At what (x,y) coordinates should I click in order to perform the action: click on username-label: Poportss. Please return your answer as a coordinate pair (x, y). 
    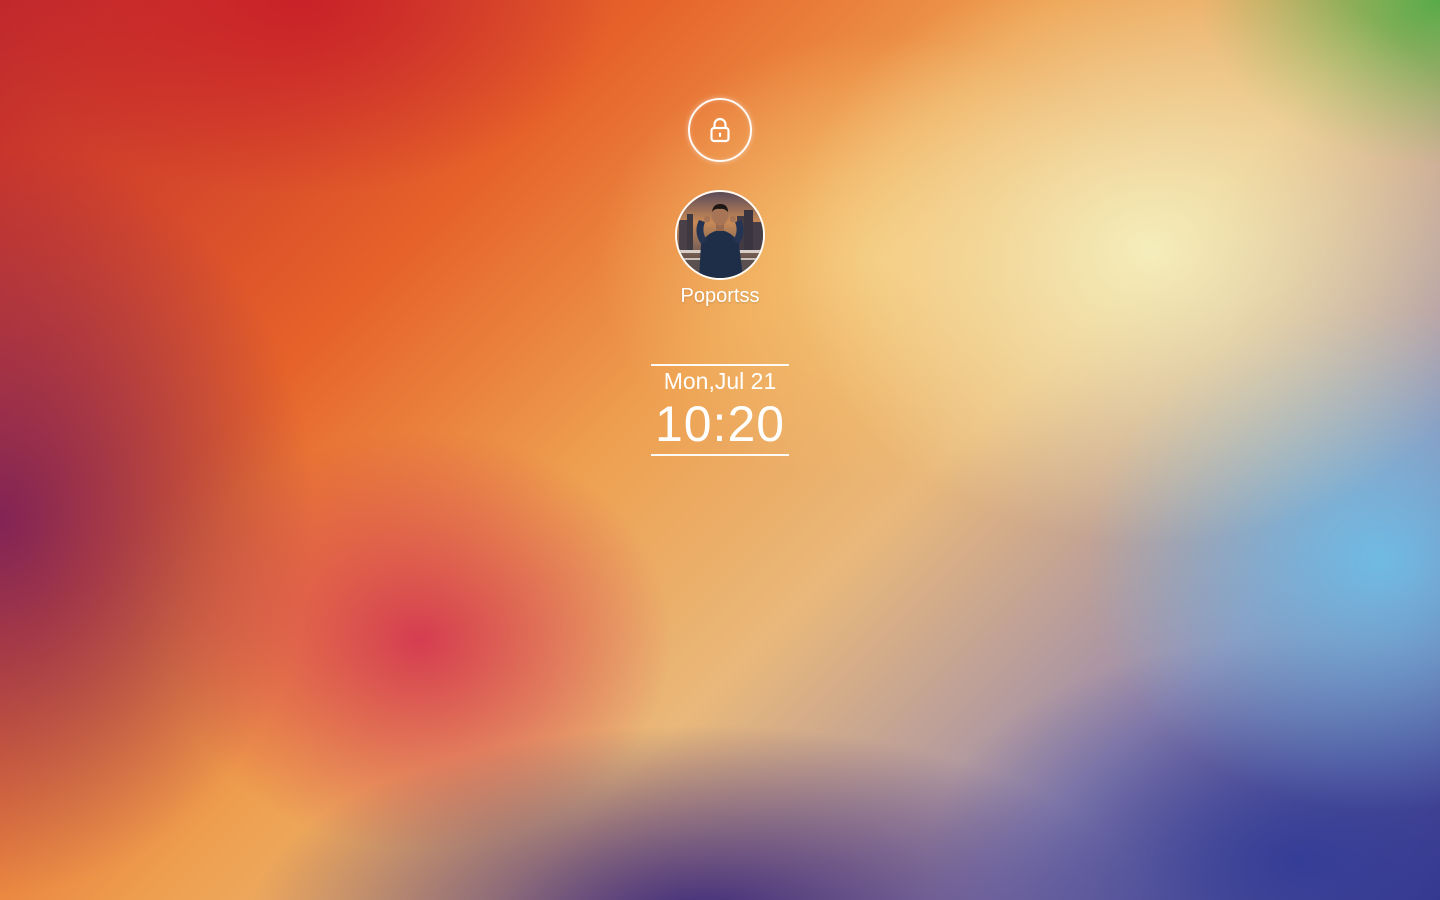
    Looking at the image, I should click on (720, 296).